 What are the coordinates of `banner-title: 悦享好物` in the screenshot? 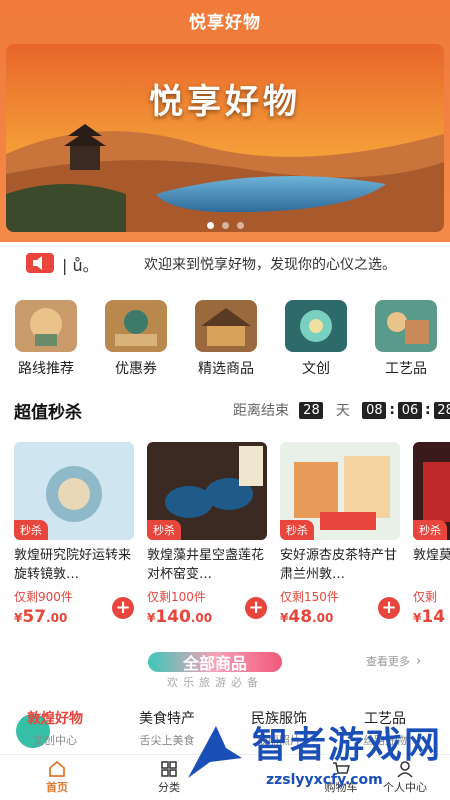 It's located at (225, 102).